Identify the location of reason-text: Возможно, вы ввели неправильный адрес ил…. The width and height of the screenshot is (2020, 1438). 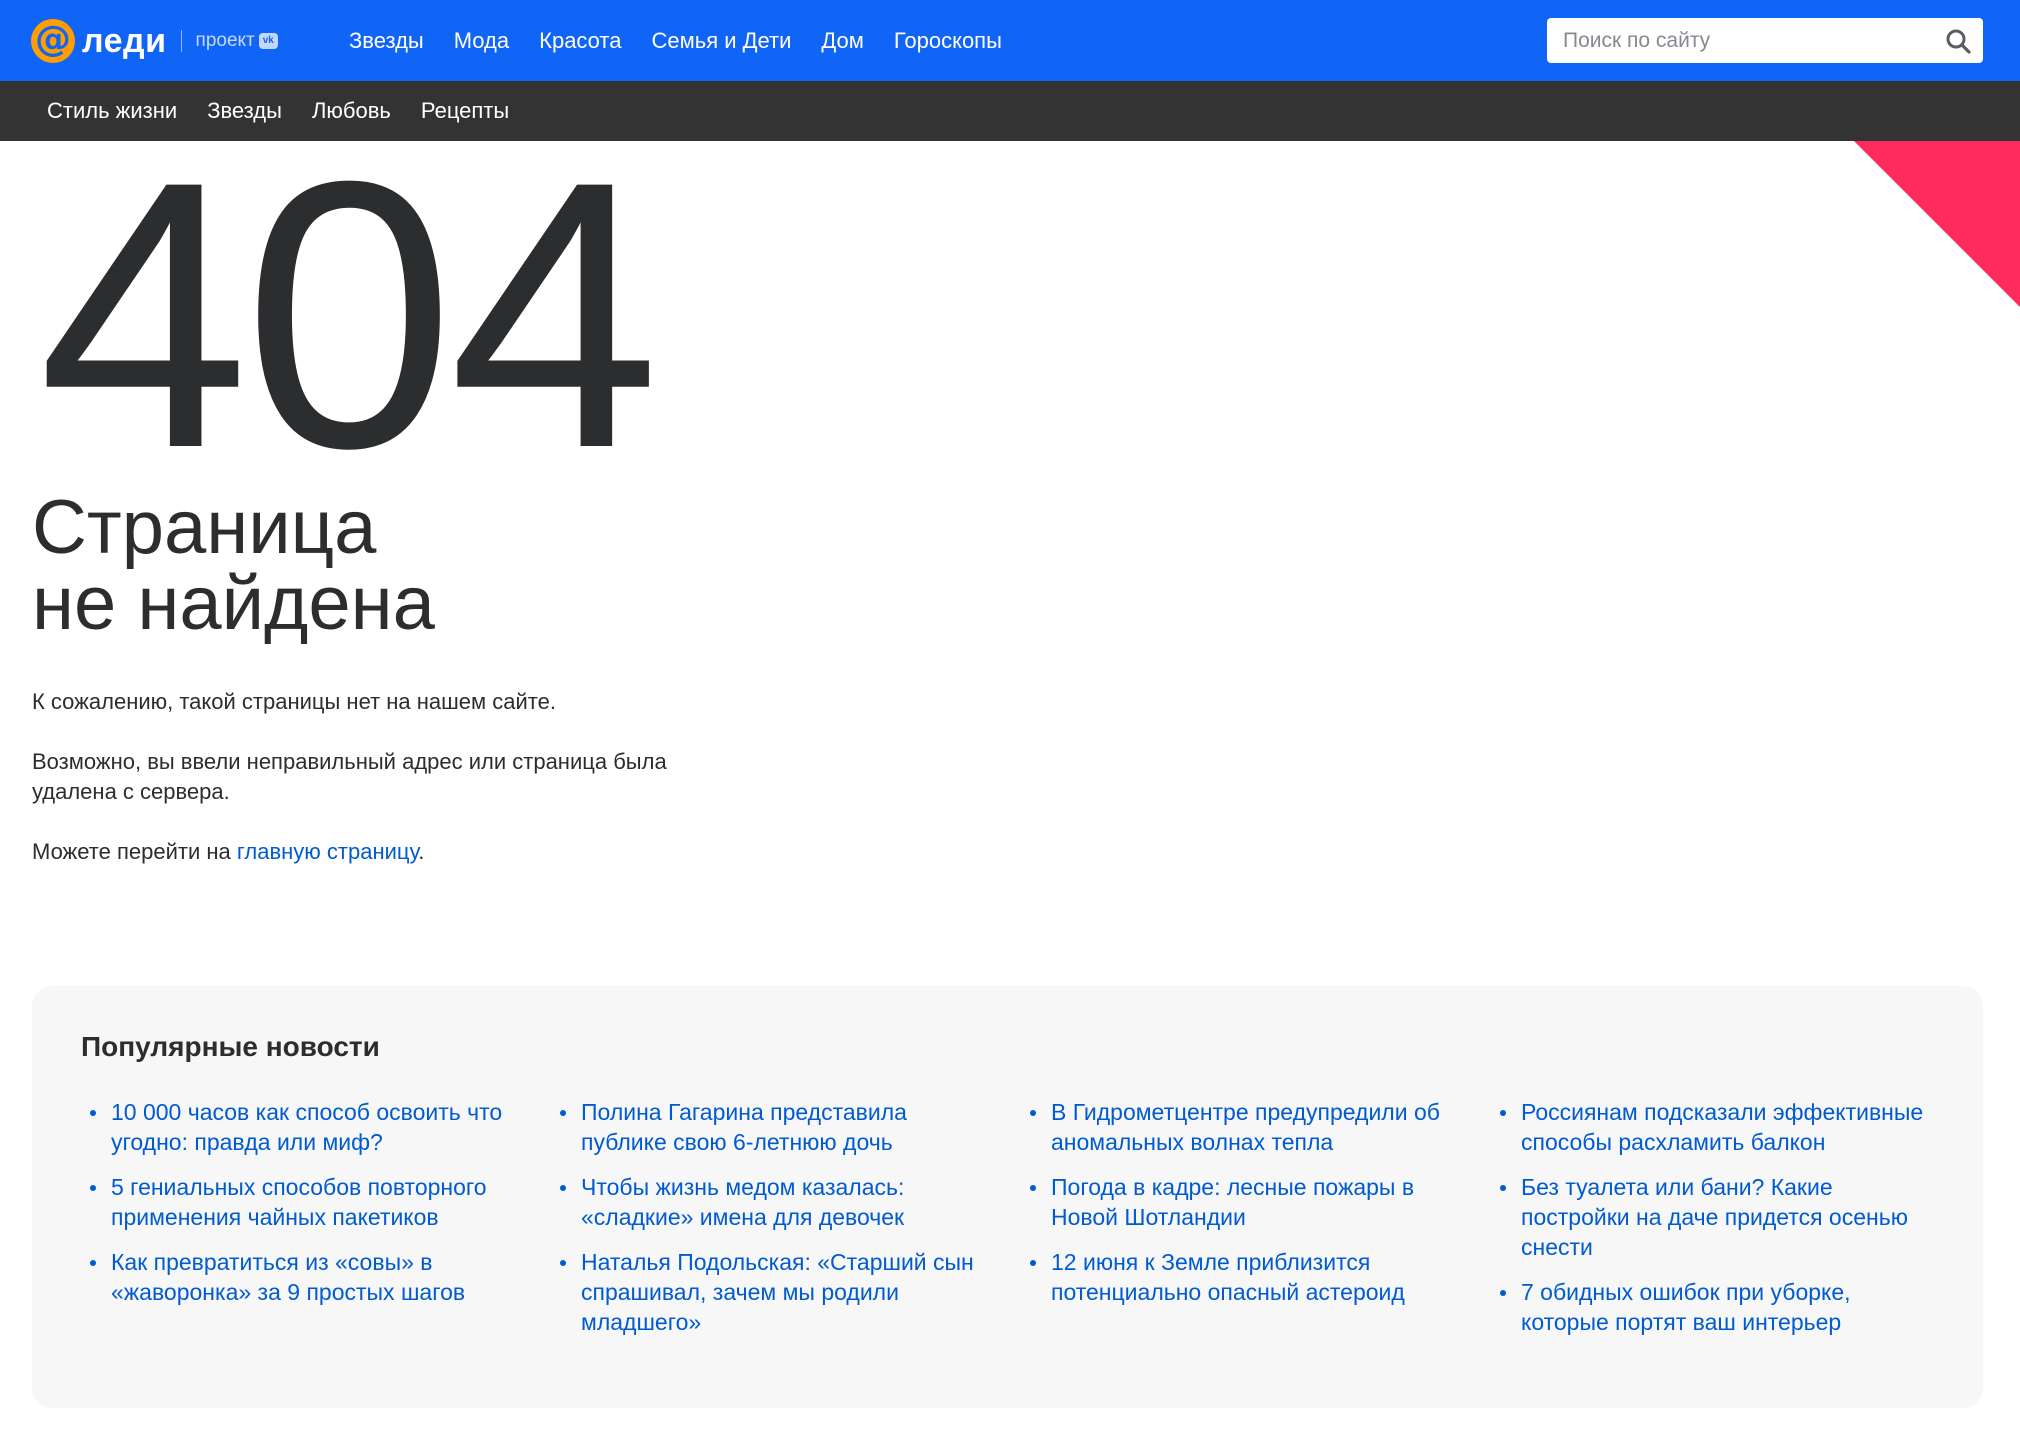
(392, 777).